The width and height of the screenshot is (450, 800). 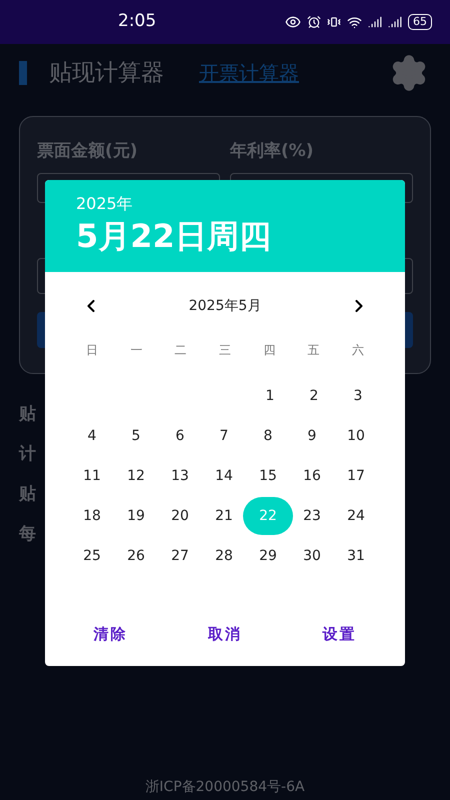 I want to click on icp-footer: 浙ICP备20000584号-6A, so click(x=225, y=787).